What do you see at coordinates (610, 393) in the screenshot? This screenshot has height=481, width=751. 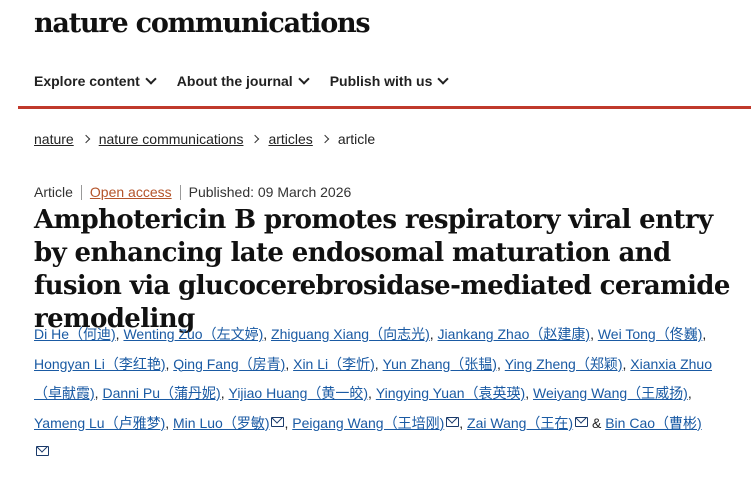 I see `author-link: Weiyang Wang（王威扬)` at bounding box center [610, 393].